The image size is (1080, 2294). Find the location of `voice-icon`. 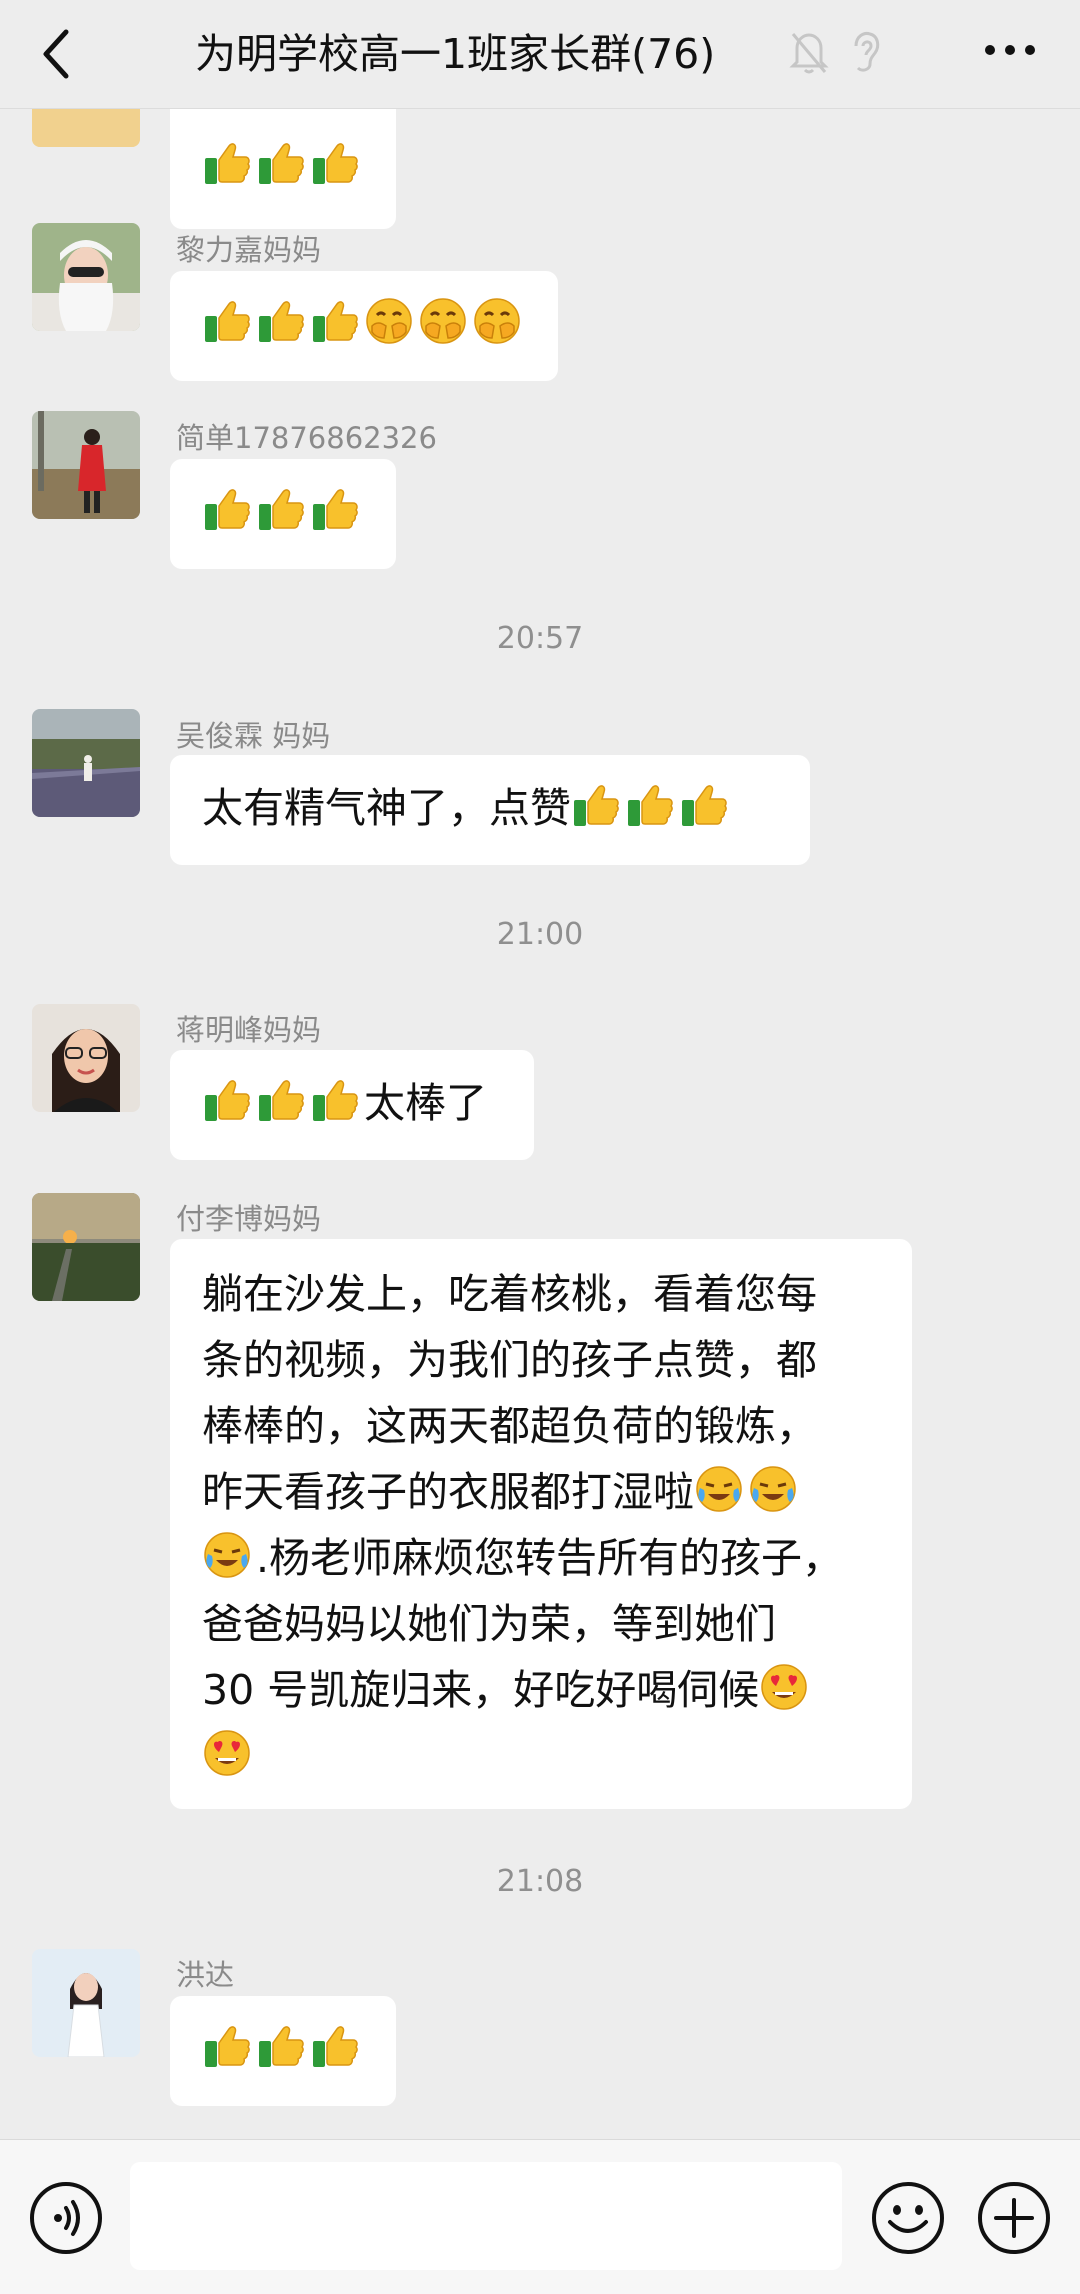

voice-icon is located at coordinates (66, 2218).